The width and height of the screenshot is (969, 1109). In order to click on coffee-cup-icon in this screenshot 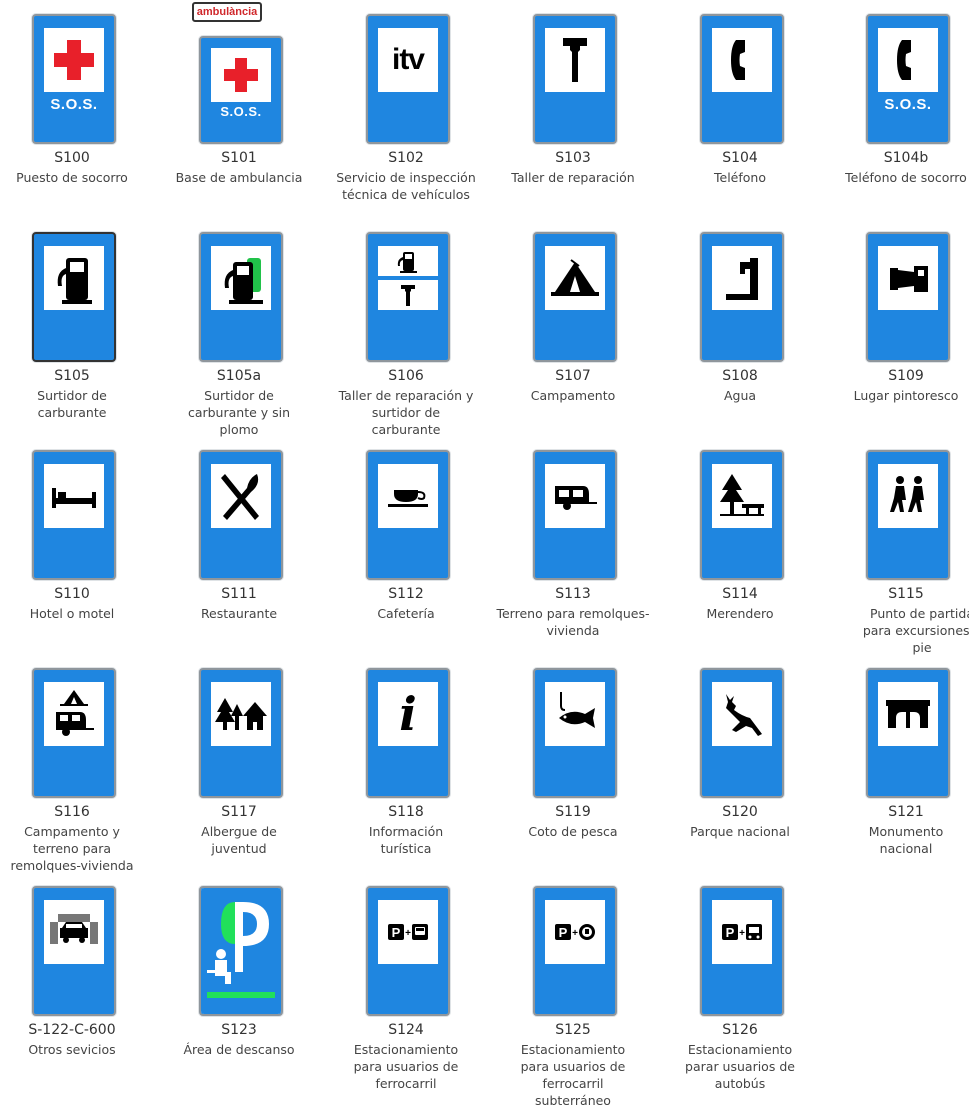, I will do `click(408, 496)`.